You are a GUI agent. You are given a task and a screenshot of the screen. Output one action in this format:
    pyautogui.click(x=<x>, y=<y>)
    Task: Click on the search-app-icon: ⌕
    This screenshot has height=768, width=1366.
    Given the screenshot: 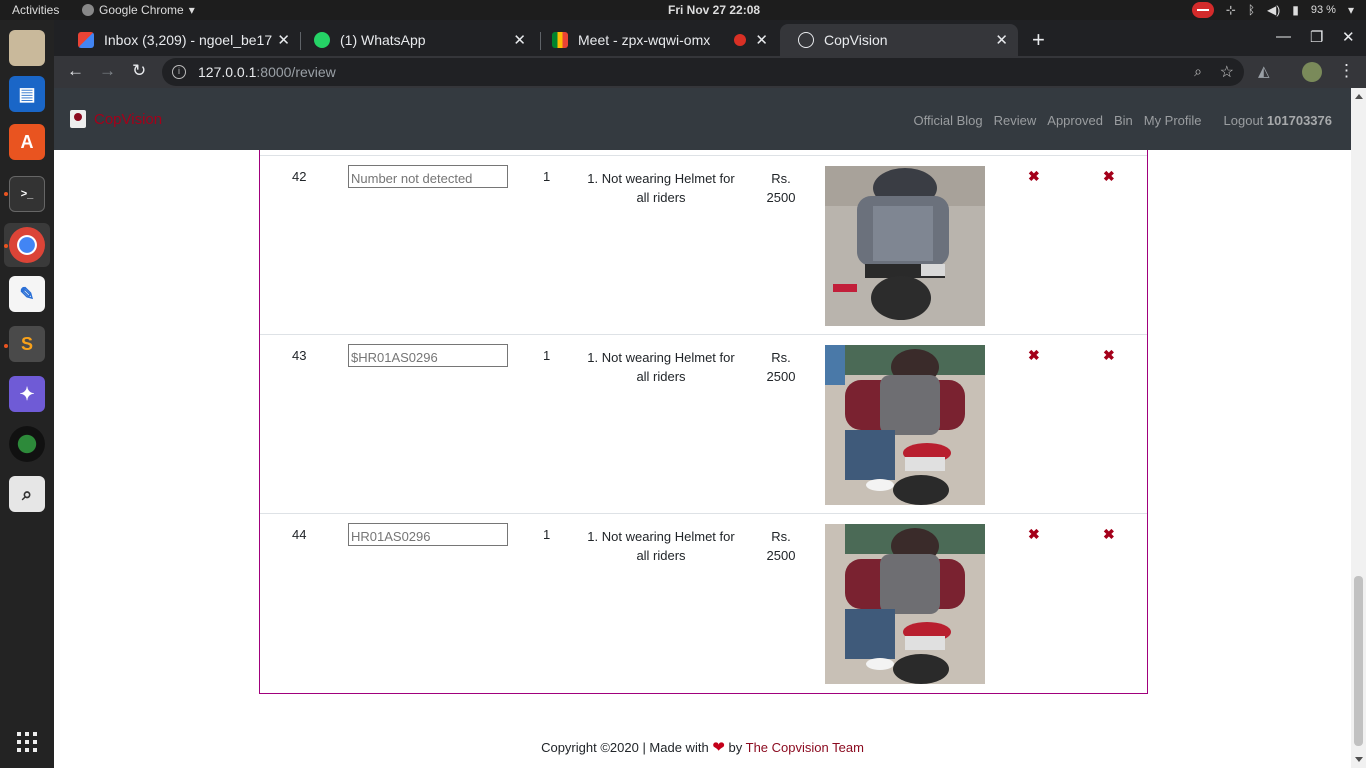 What is the action you would take?
    pyautogui.click(x=27, y=494)
    